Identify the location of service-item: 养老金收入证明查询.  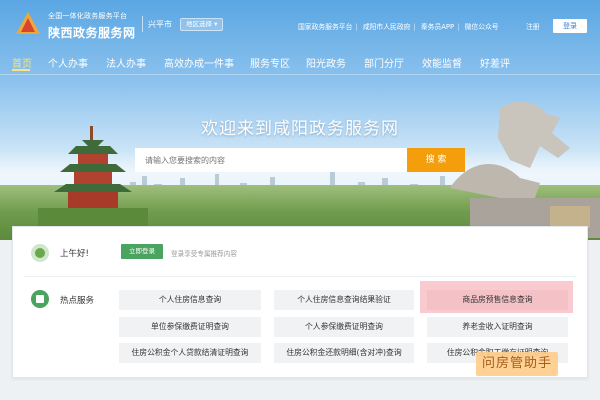
(497, 327).